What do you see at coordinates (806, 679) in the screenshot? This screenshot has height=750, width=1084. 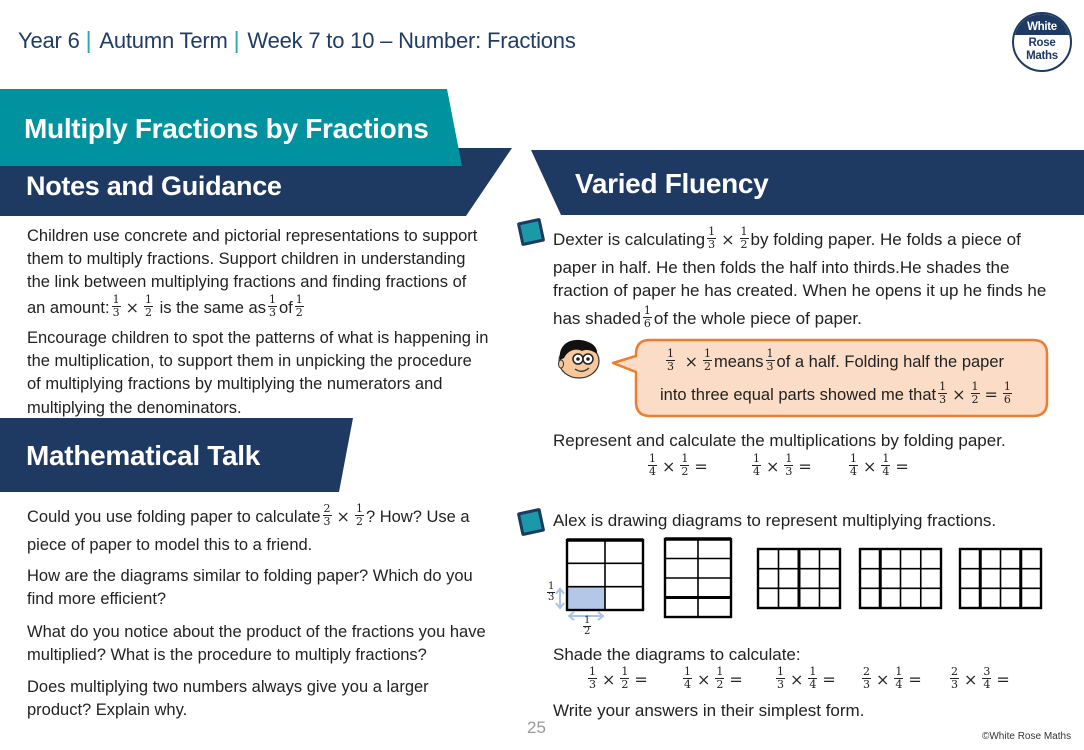 I see `calculation: 1 3 × 1 4 =` at bounding box center [806, 679].